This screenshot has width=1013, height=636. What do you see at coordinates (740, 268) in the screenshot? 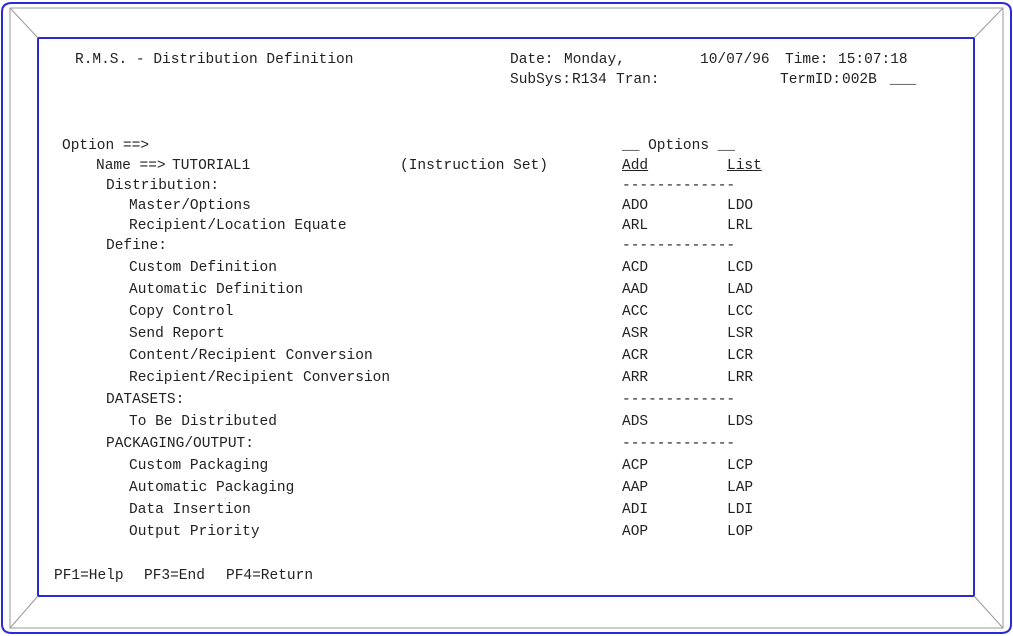
I see `menu-code-list: LCD` at bounding box center [740, 268].